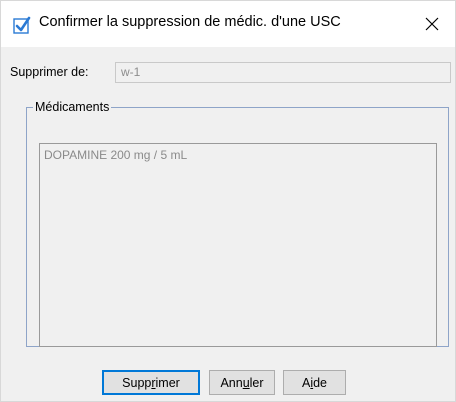 The image size is (456, 402). I want to click on medications-group-label: Médicaments, so click(72, 107).